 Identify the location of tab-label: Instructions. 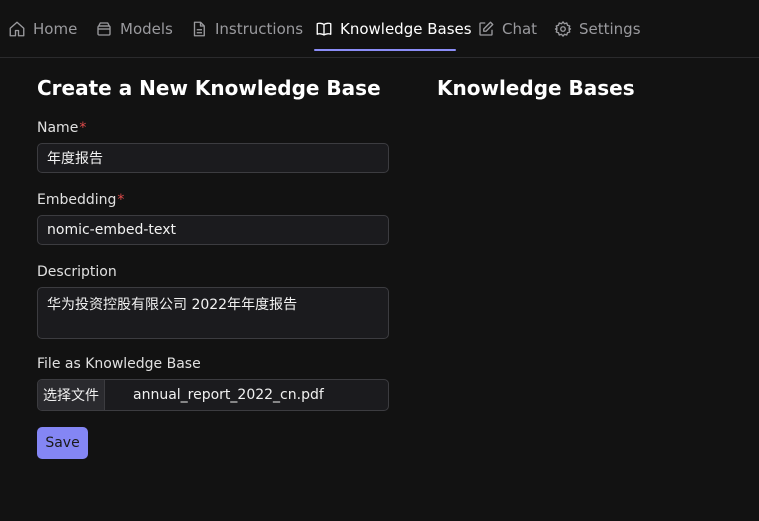
(259, 28).